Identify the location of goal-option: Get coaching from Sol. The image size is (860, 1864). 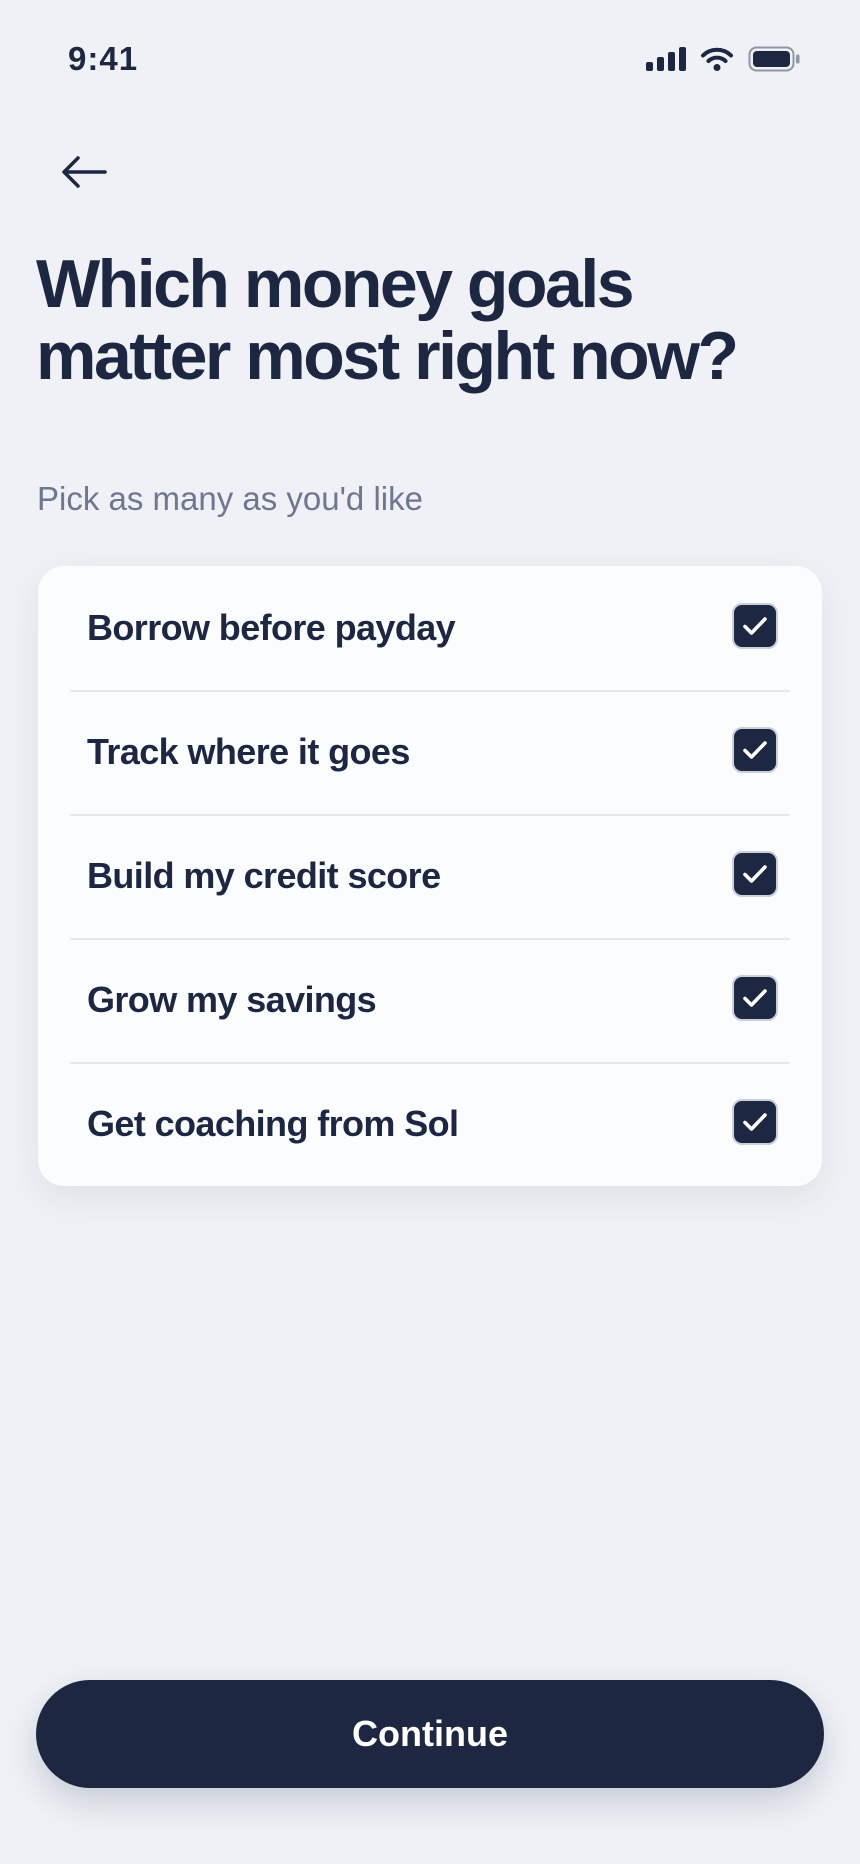
(430, 1124).